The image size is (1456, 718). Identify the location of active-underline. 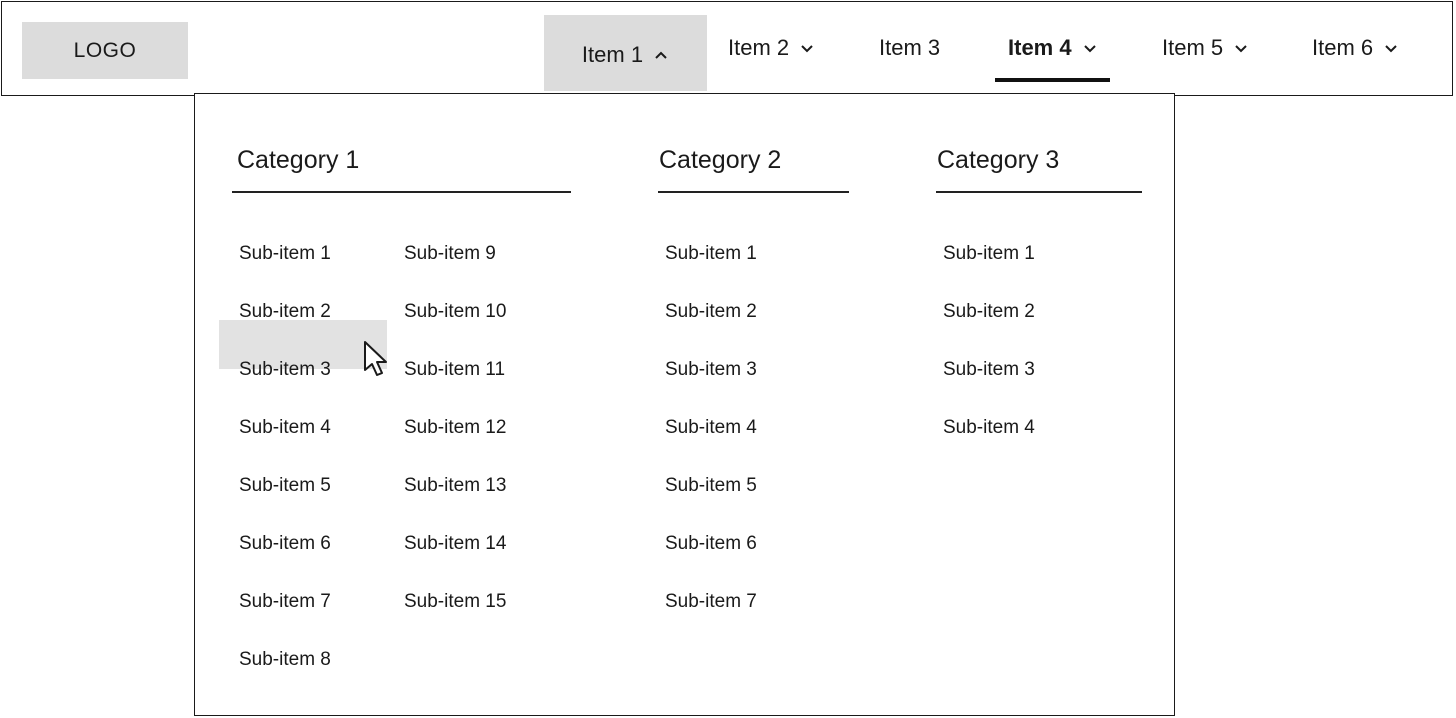
(1052, 80).